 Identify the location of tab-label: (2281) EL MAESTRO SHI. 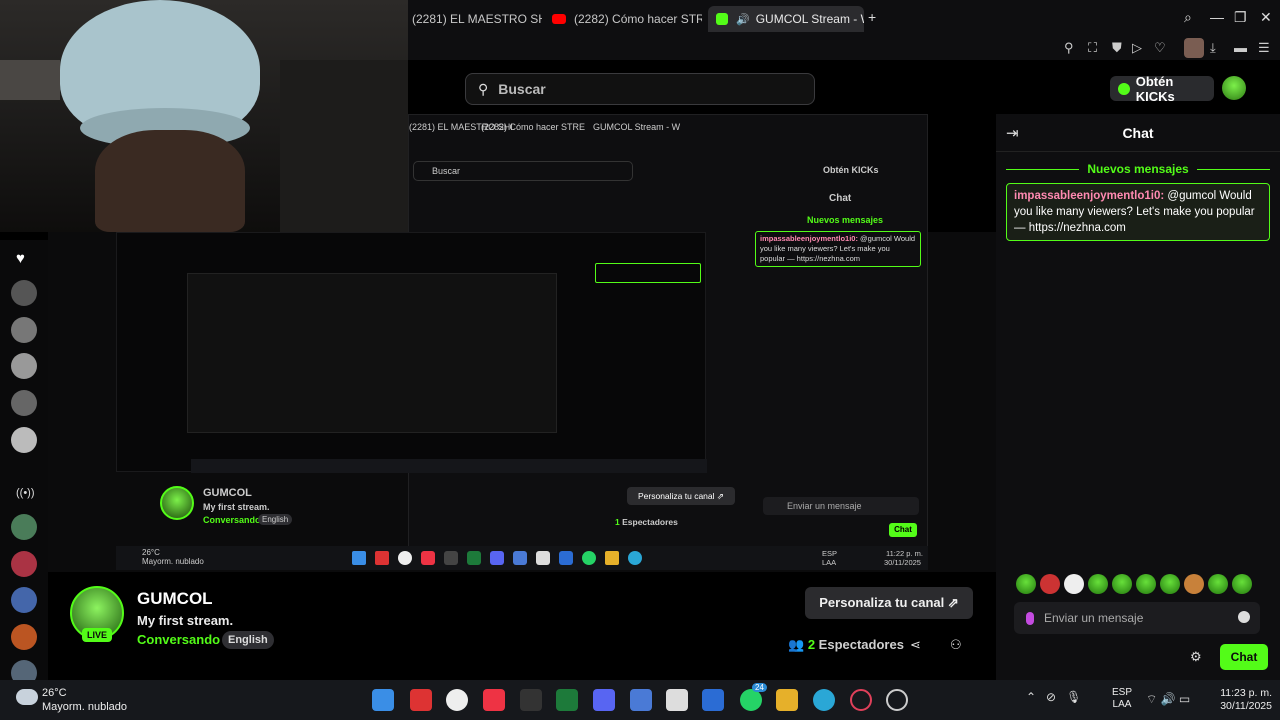
(477, 19).